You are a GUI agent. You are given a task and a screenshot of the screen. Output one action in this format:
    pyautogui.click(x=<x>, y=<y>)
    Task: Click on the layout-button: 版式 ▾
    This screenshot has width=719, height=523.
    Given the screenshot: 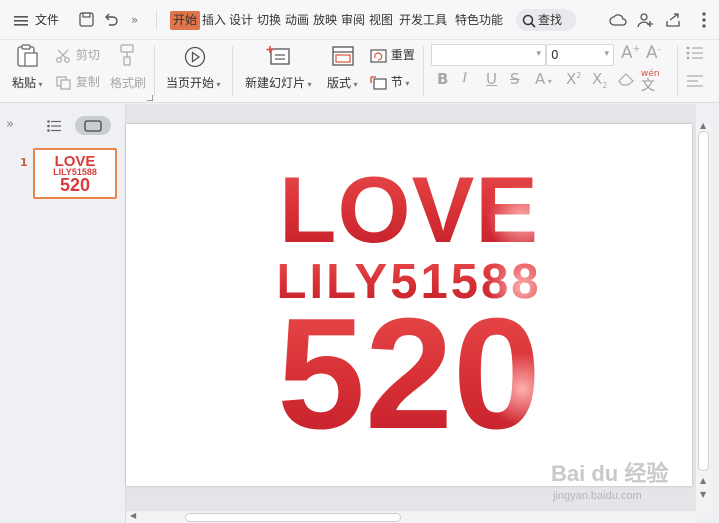 What is the action you would take?
    pyautogui.click(x=342, y=82)
    